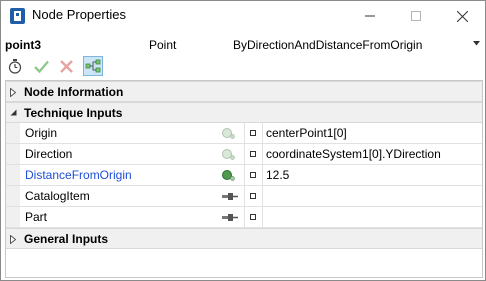 This screenshot has height=281, width=486. Describe the element at coordinates (243, 16) in the screenshot. I see `title-bar: Node Properties` at that location.